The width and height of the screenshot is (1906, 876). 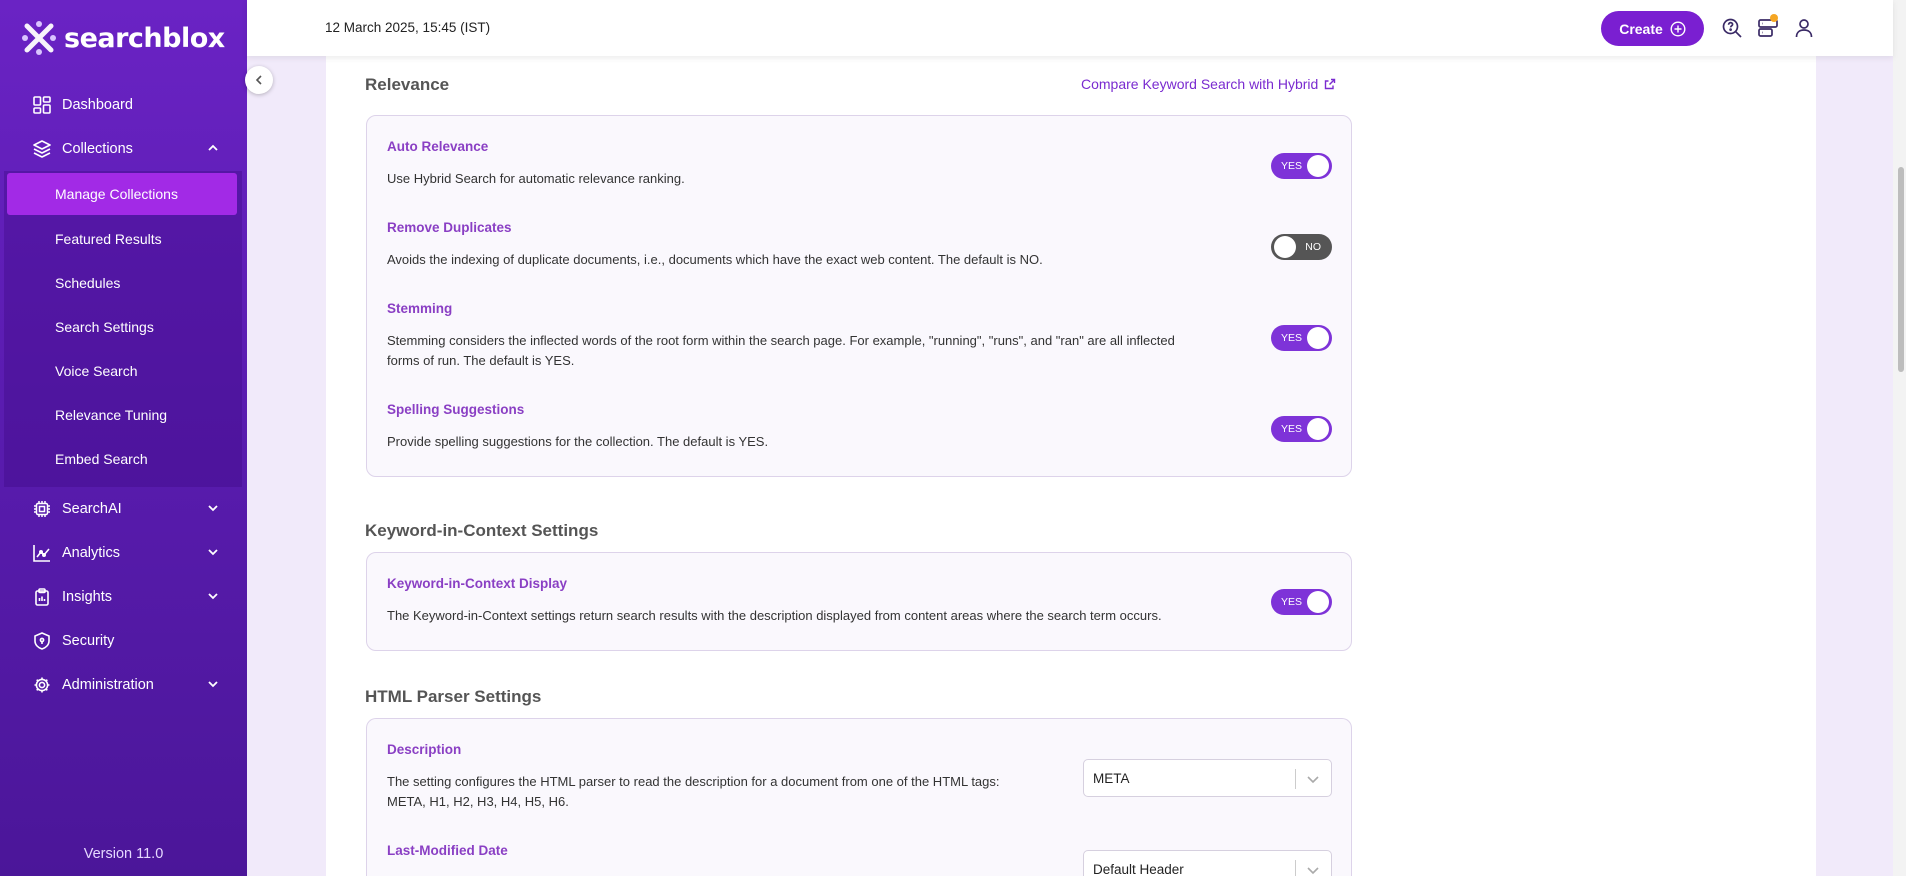 What do you see at coordinates (478, 801) in the screenshot?
I see `setting-description-line-2: META, H1, H2, H3, H4, H5, H6.` at bounding box center [478, 801].